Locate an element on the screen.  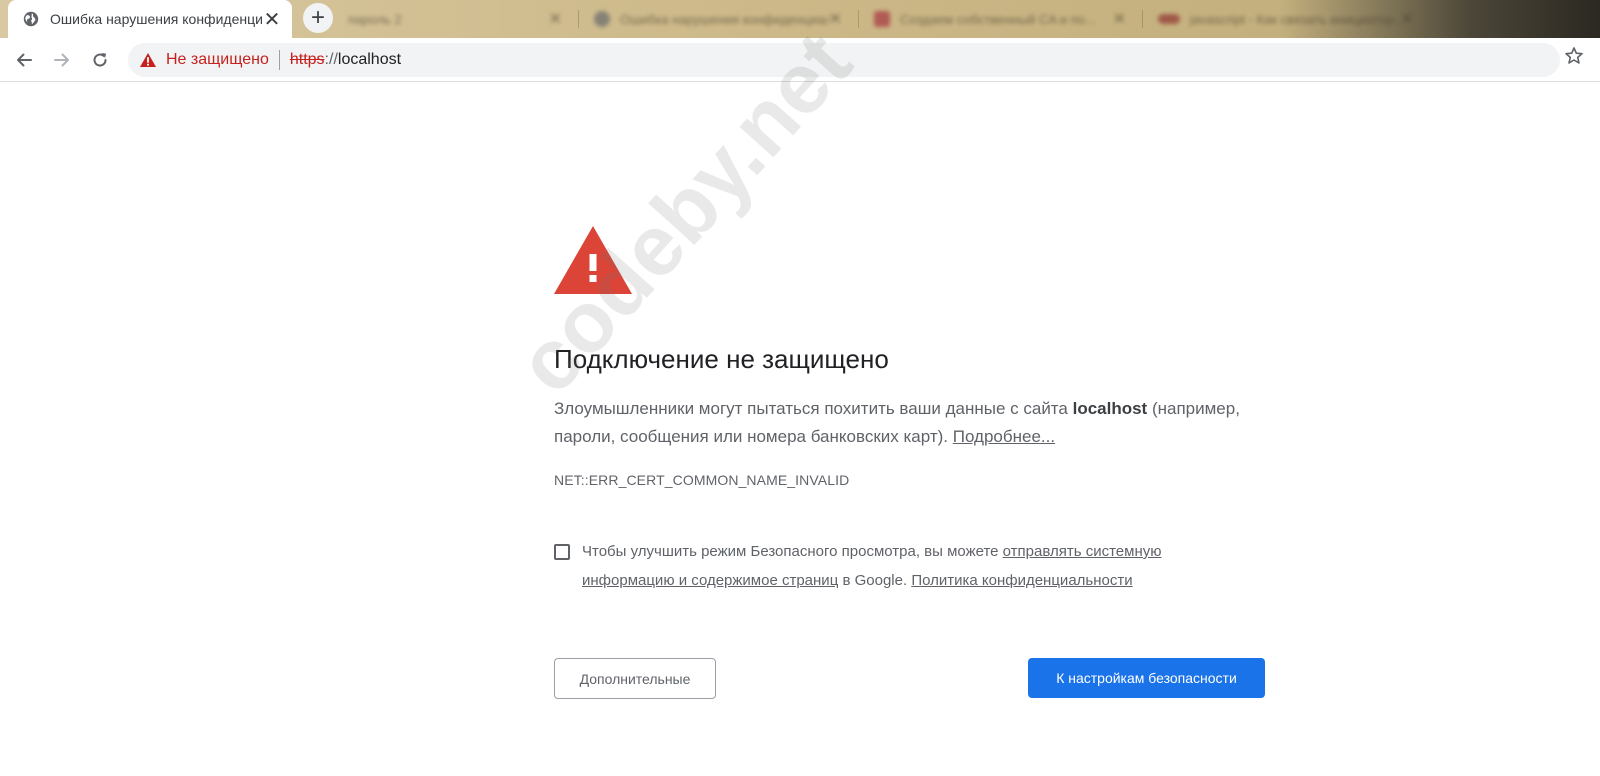
reload-button is located at coordinates (100, 60).